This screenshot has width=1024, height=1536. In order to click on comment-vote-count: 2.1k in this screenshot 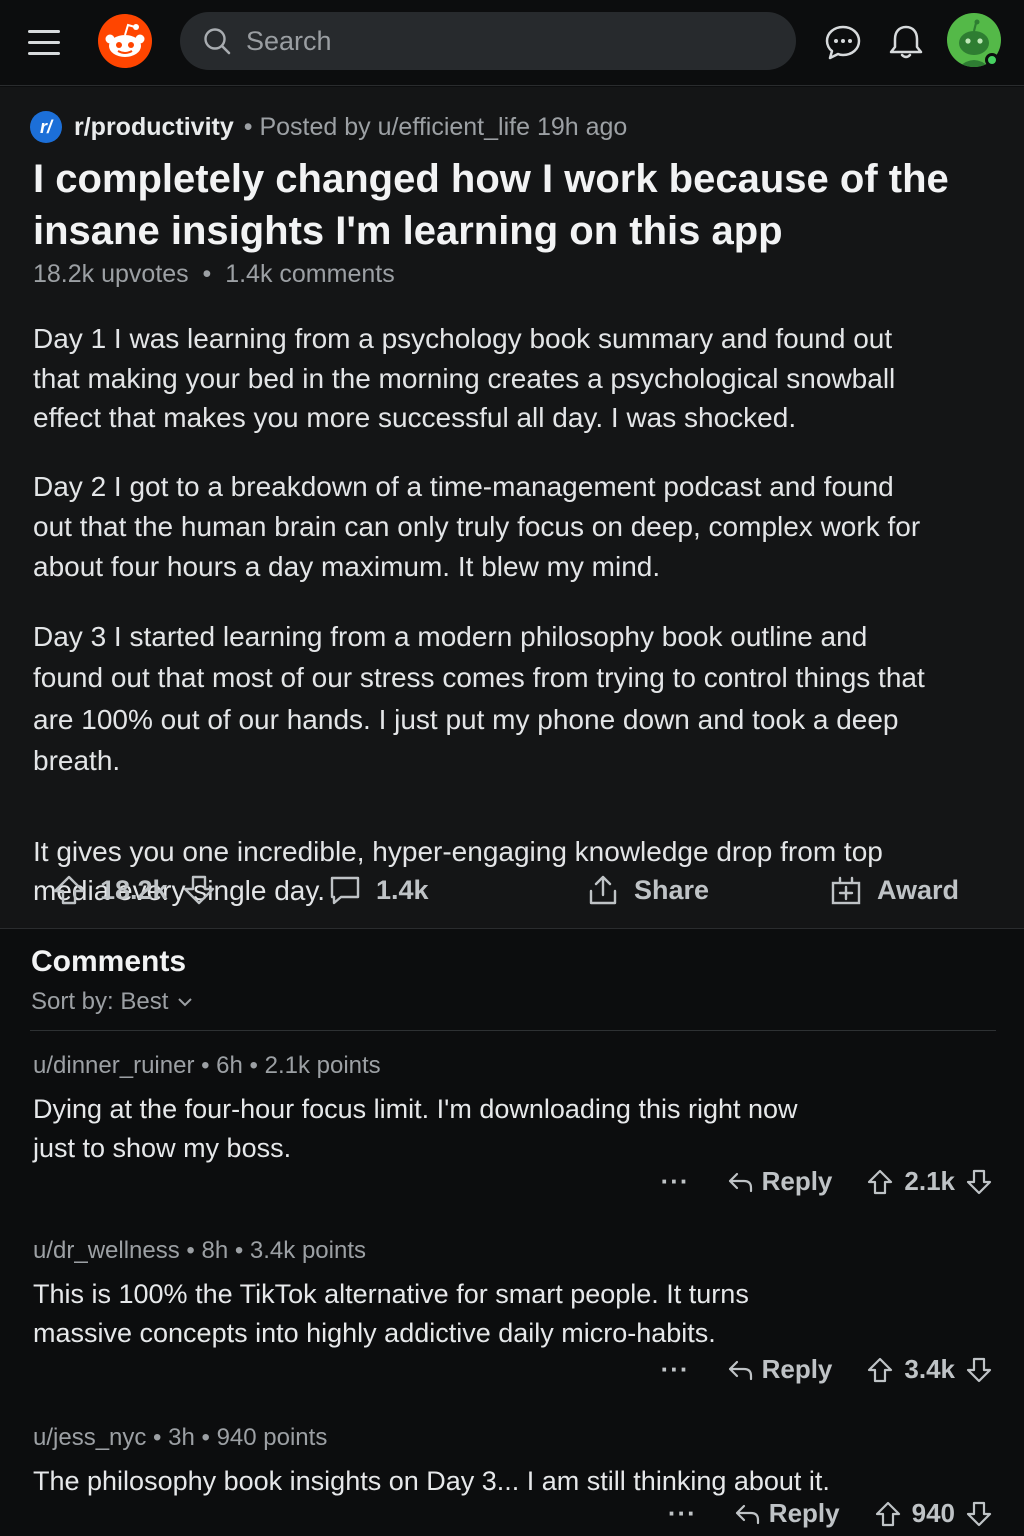, I will do `click(929, 1181)`.